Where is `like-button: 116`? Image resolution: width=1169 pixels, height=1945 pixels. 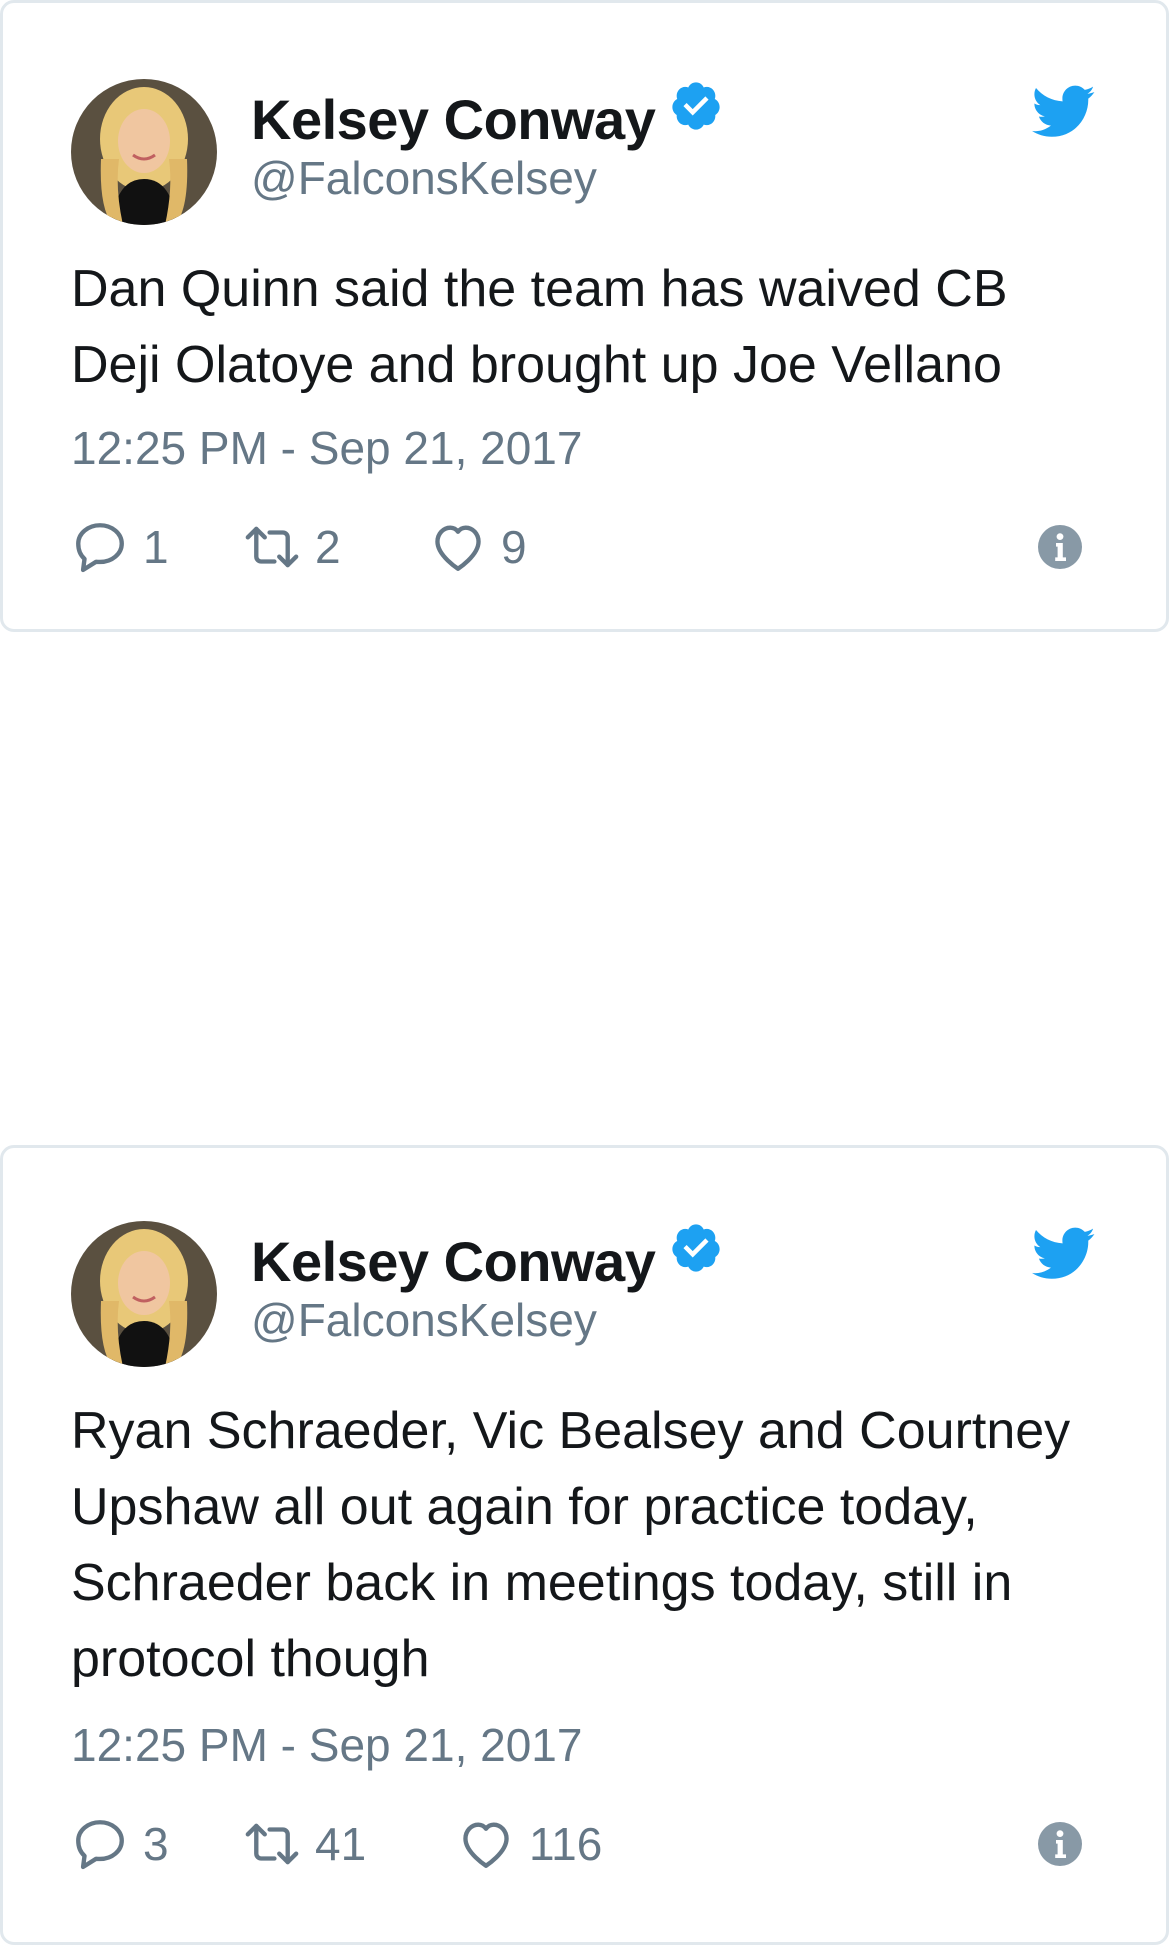
like-button: 116 is located at coordinates (529, 1844).